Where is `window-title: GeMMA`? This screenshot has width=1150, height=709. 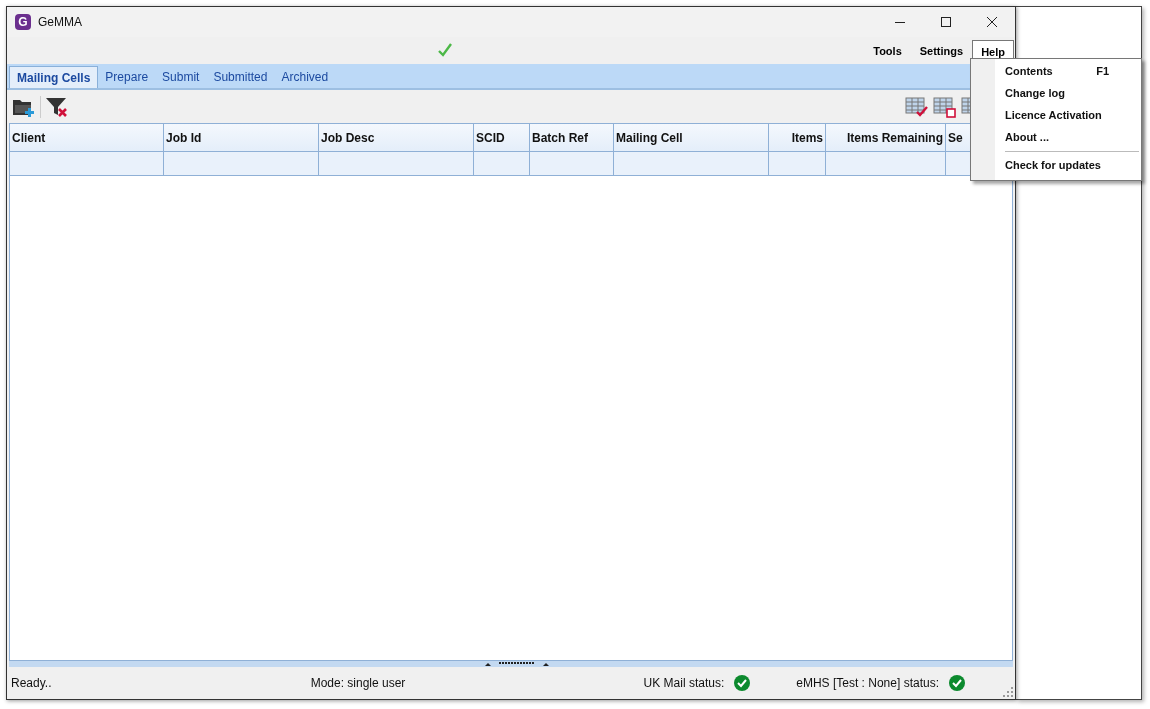
window-title: GeMMA is located at coordinates (60, 22).